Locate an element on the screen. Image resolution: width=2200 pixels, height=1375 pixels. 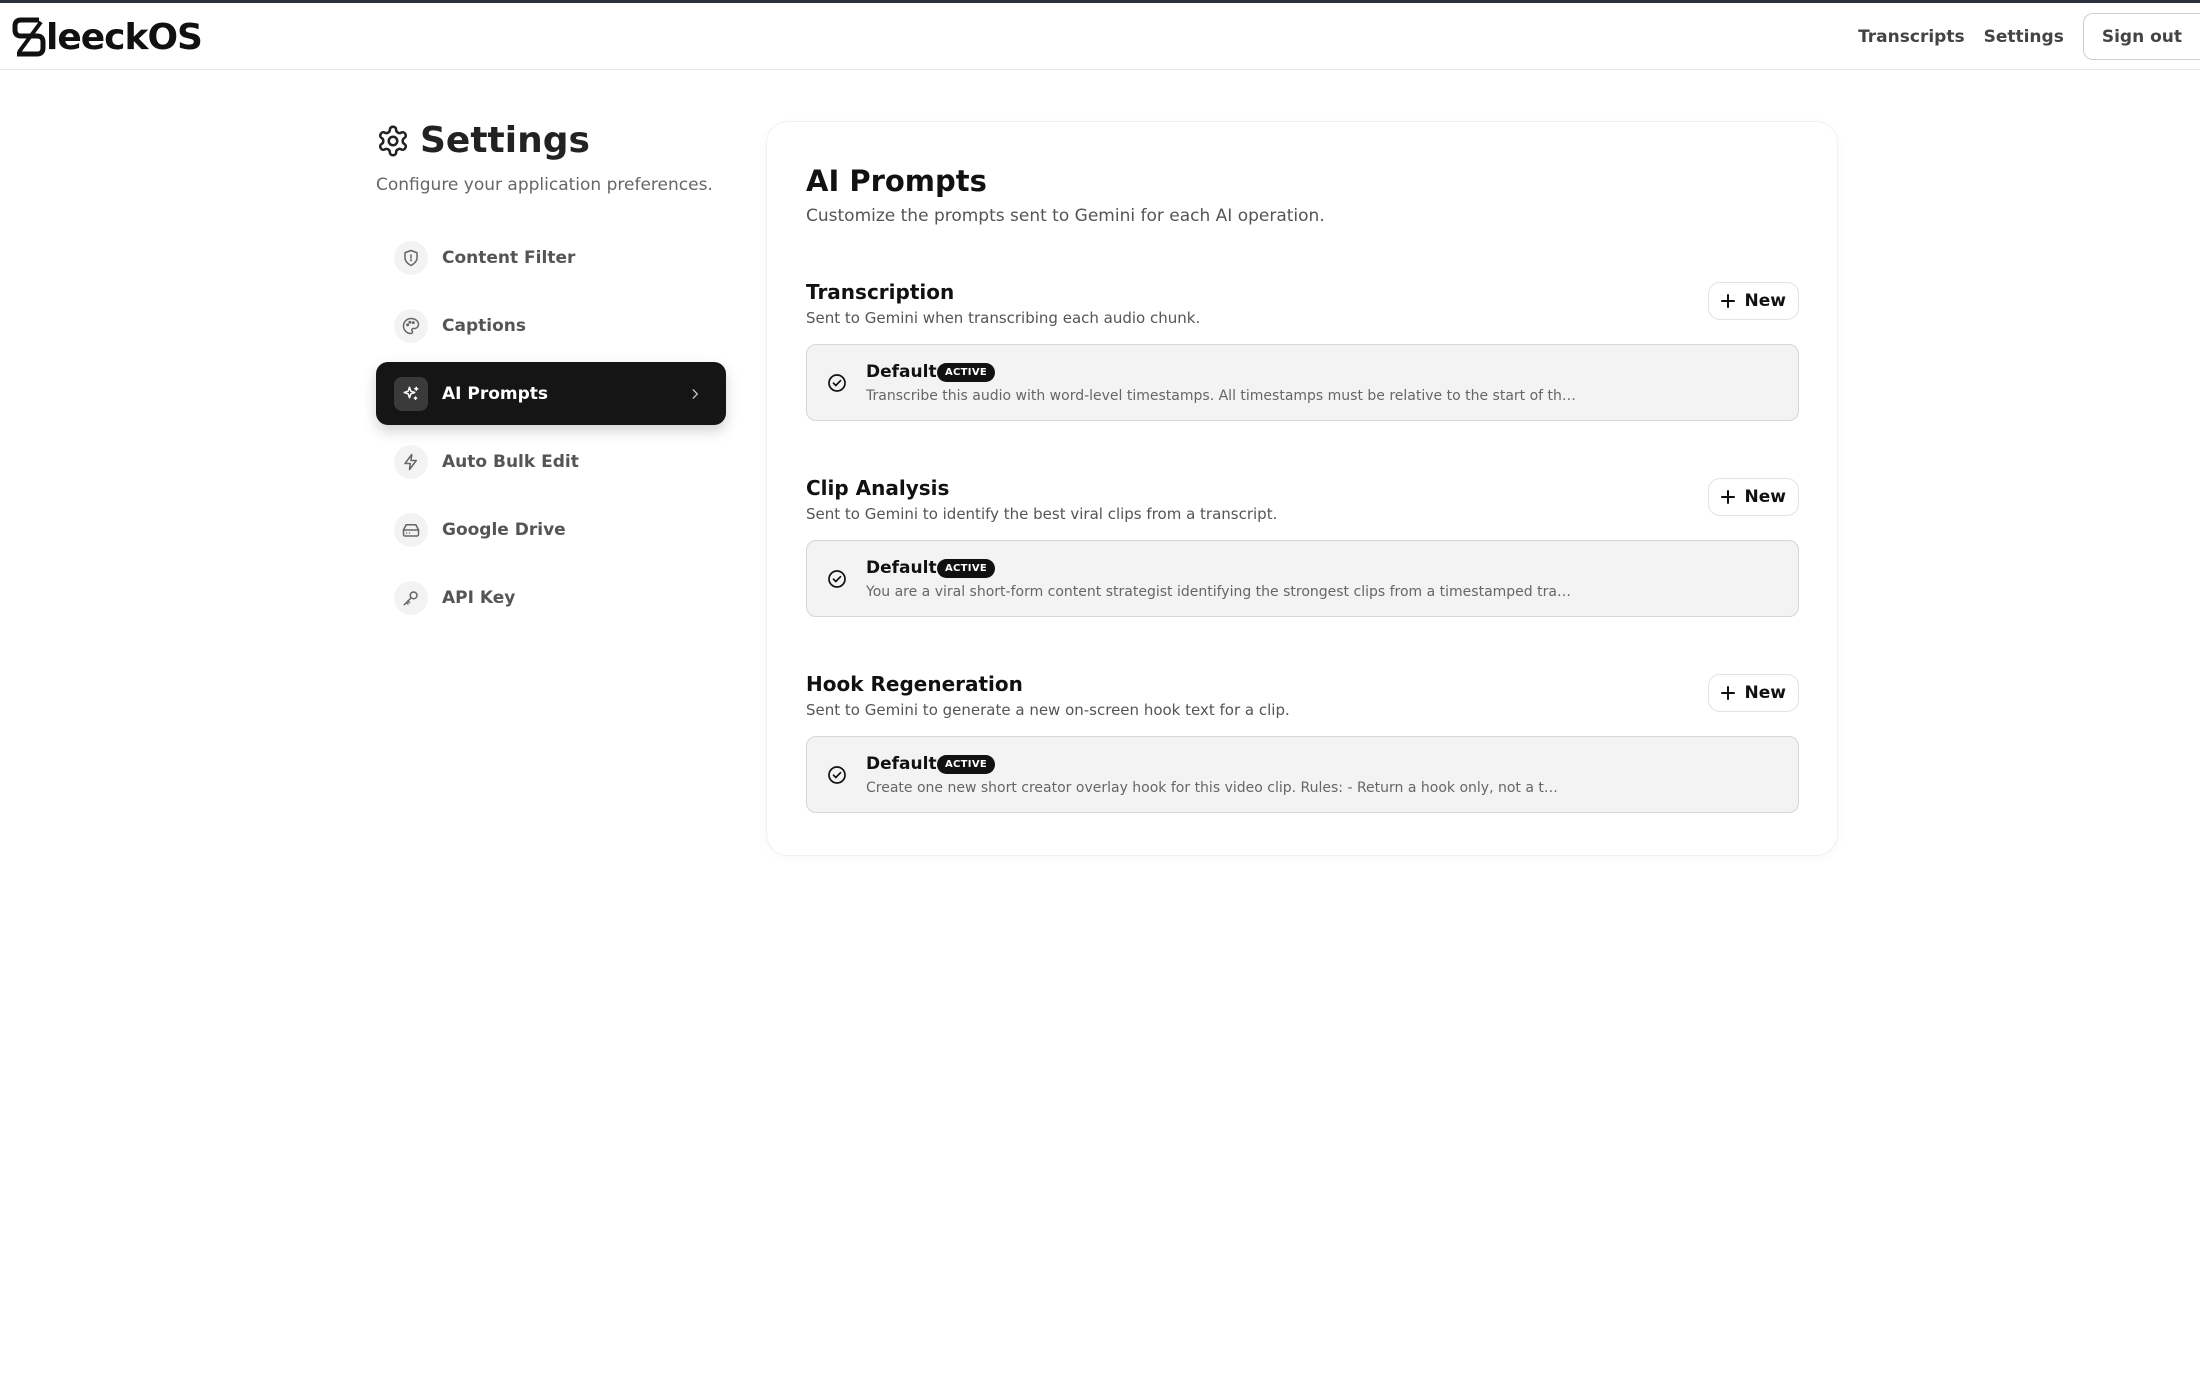
palette-icon is located at coordinates (411, 325).